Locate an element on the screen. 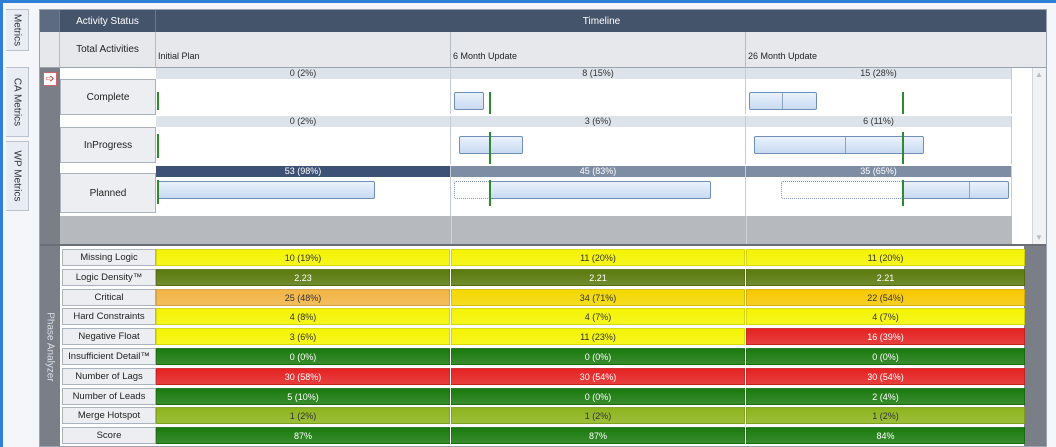  metric-label: Critical is located at coordinates (109, 297).